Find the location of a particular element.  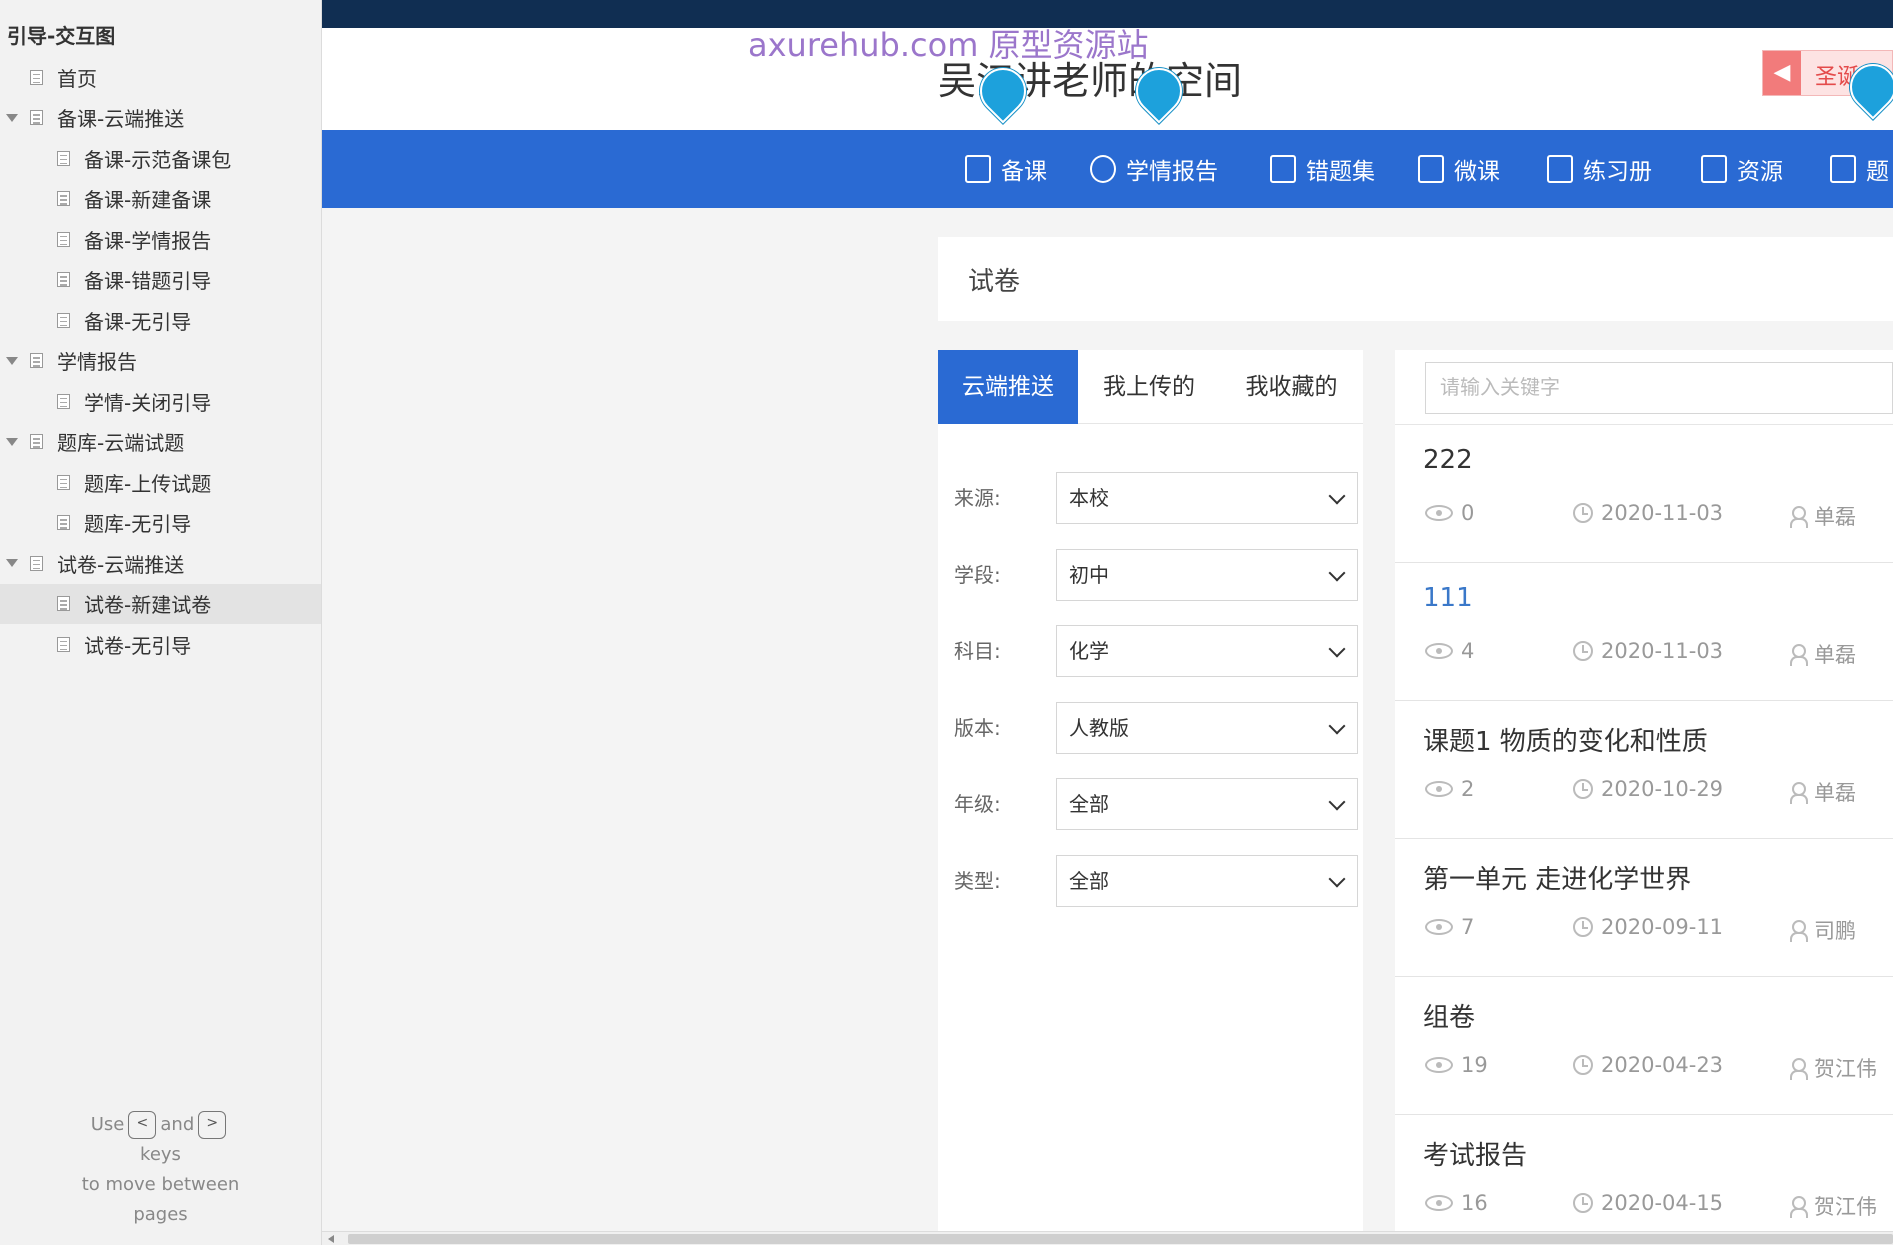

clock-icon is located at coordinates (1583, 927).